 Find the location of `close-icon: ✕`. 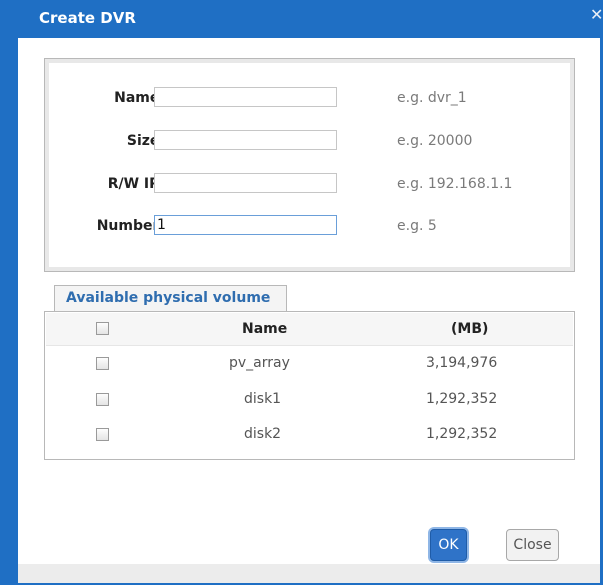

close-icon: ✕ is located at coordinates (596, 15).